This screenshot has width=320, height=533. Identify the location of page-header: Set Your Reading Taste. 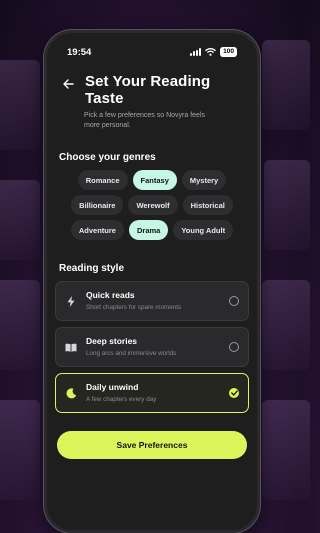
(153, 90).